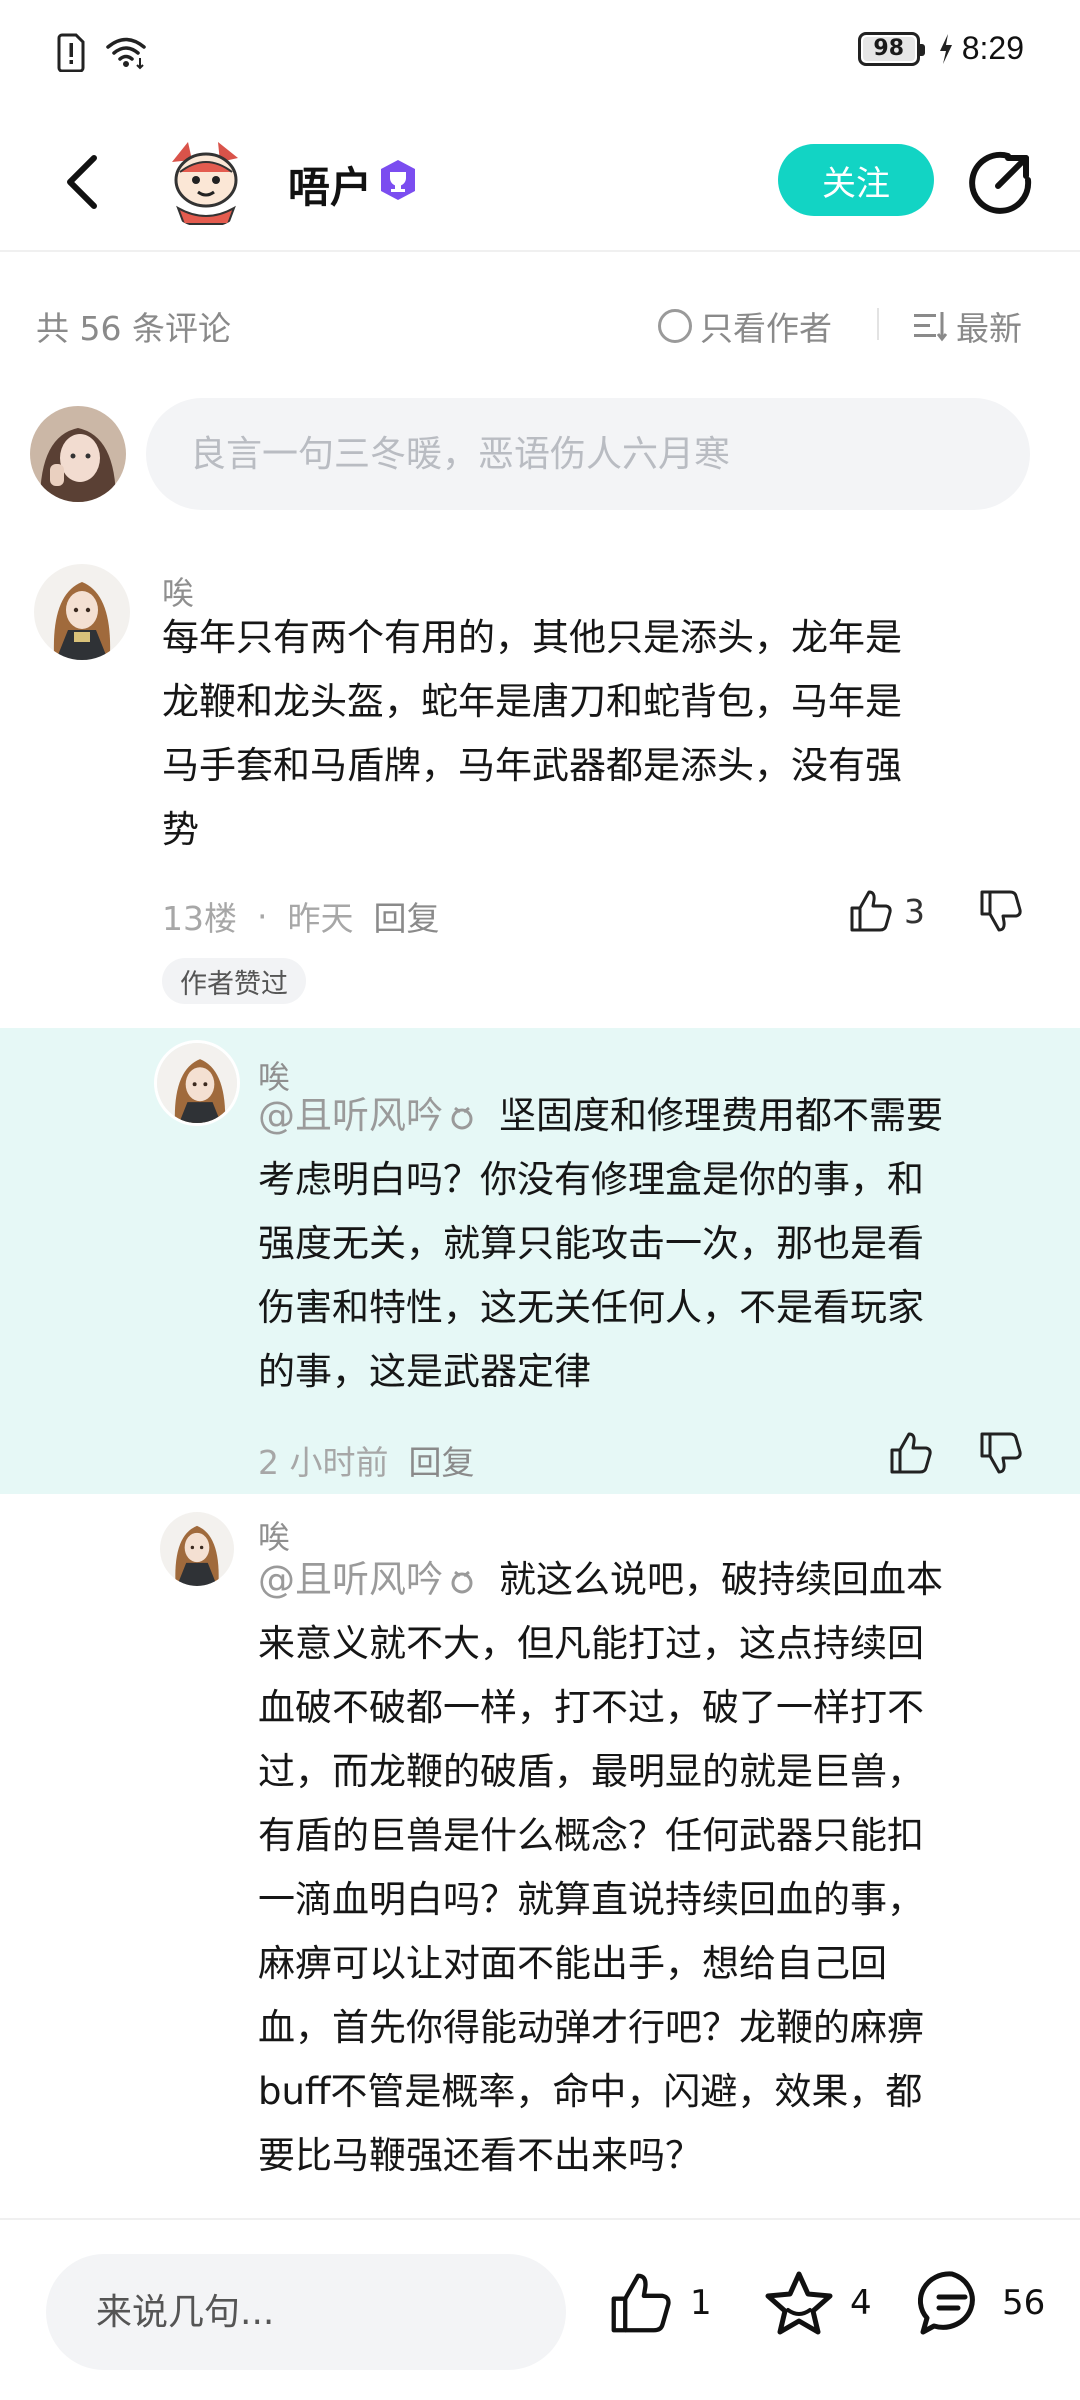 The width and height of the screenshot is (1080, 2400). Describe the element at coordinates (424, 1371) in the screenshot. I see `reply-line: 的事，这是武器定律` at that location.